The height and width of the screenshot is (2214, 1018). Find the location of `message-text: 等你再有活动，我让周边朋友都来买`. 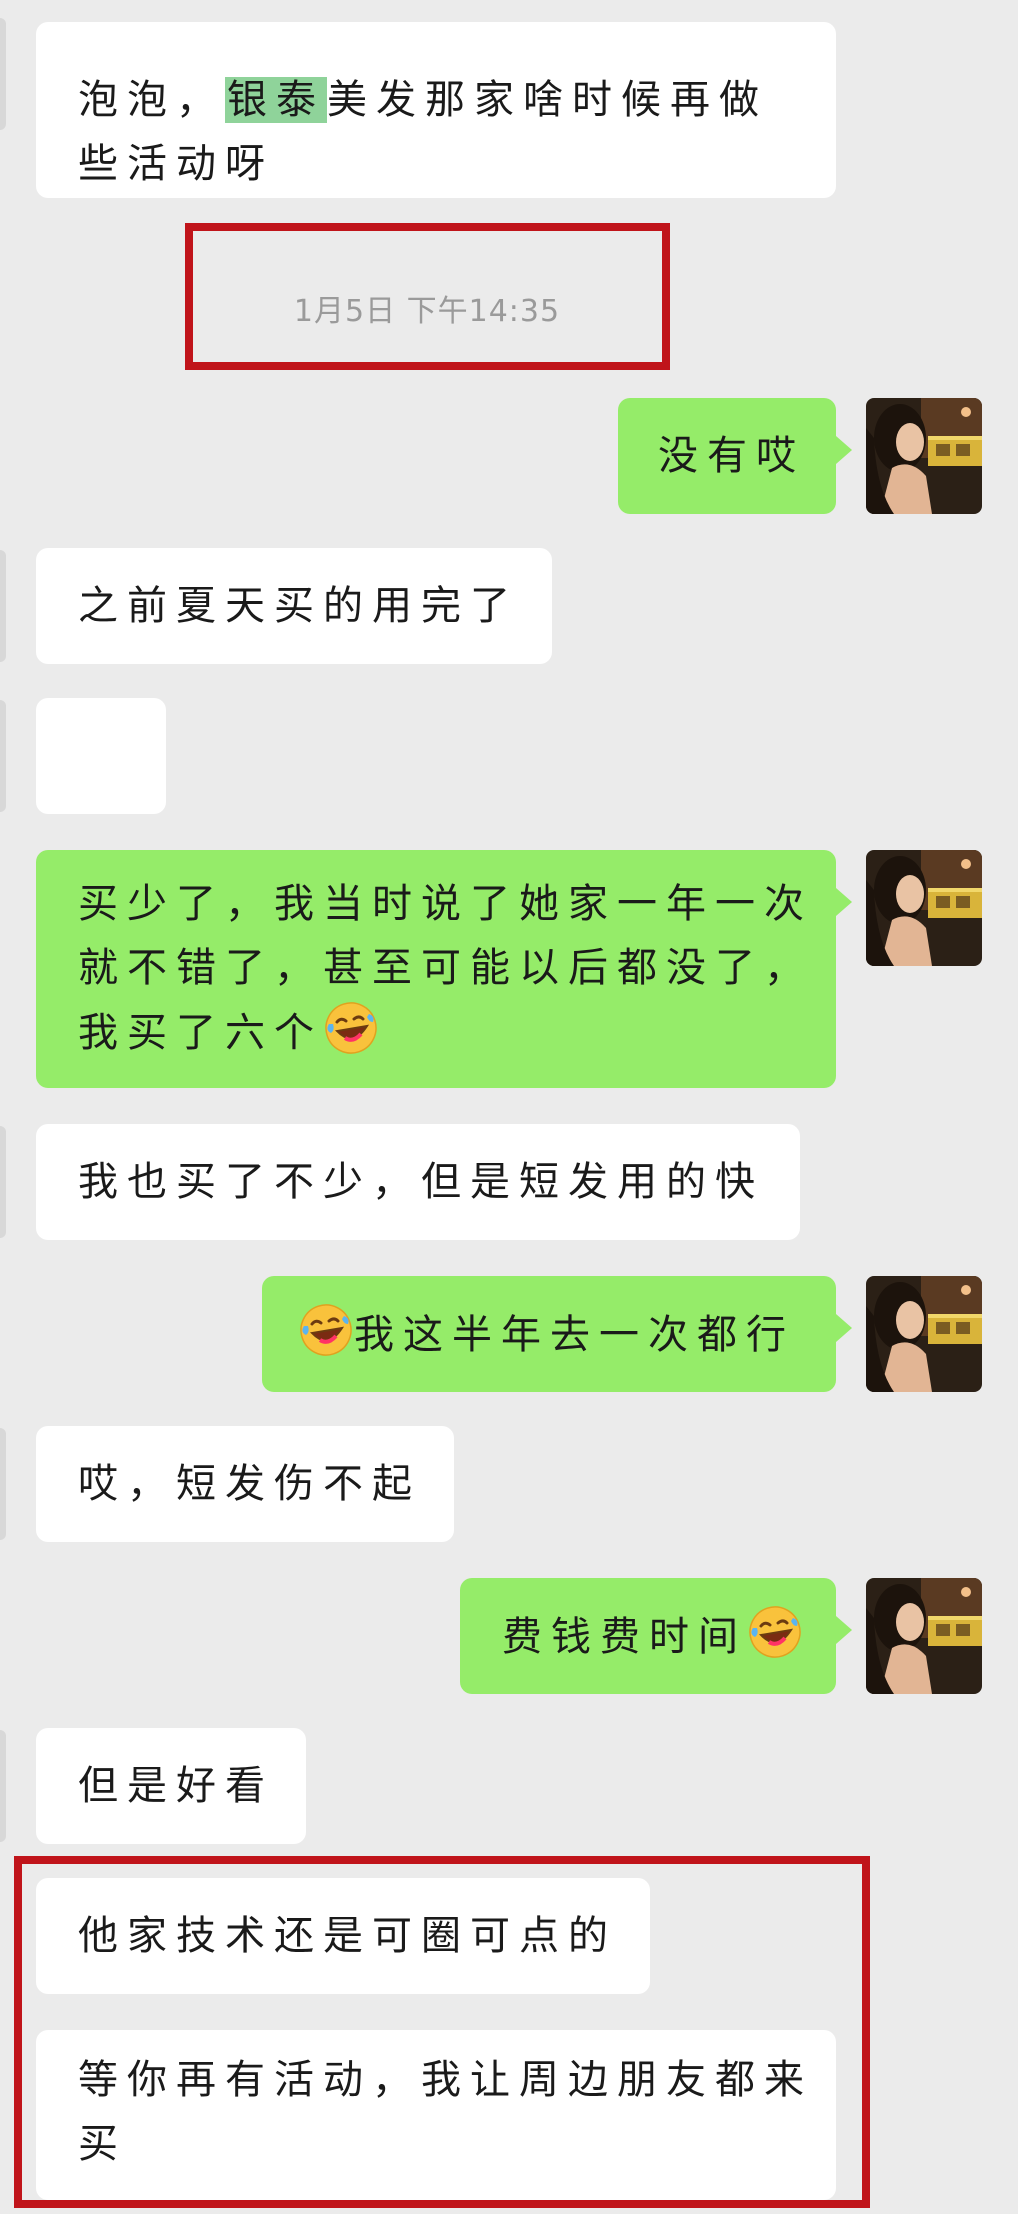

message-text: 等你再有活动，我让周边朋友都来买 is located at coordinates (445, 2112).